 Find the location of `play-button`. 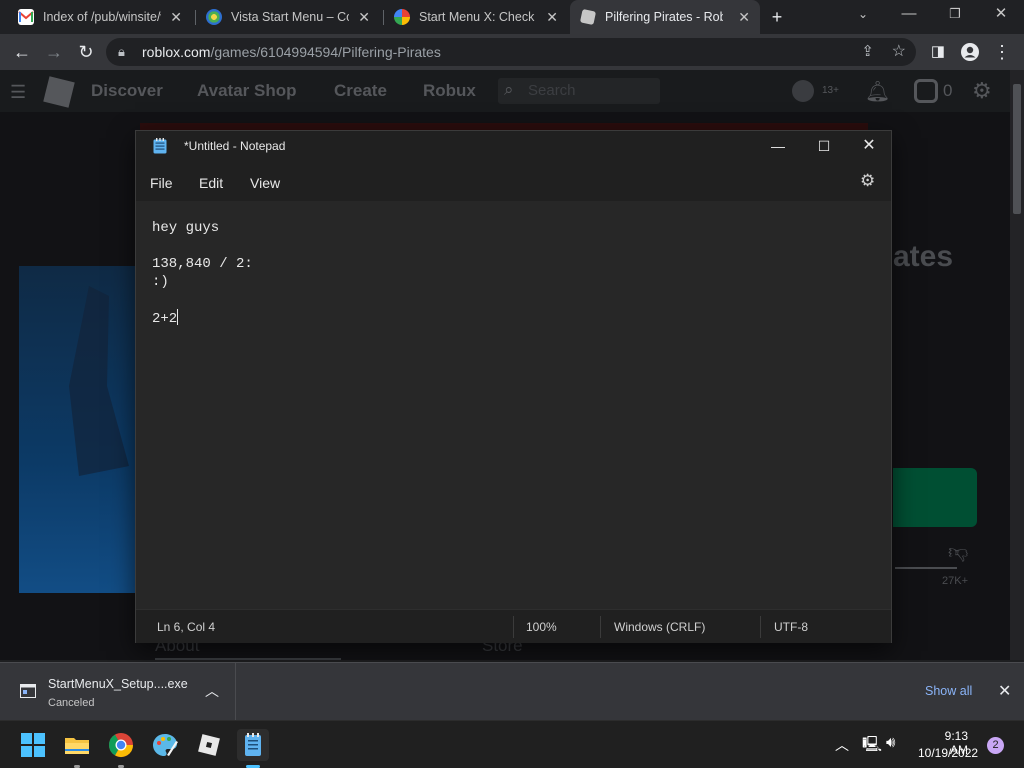

play-button is located at coordinates (935, 497).